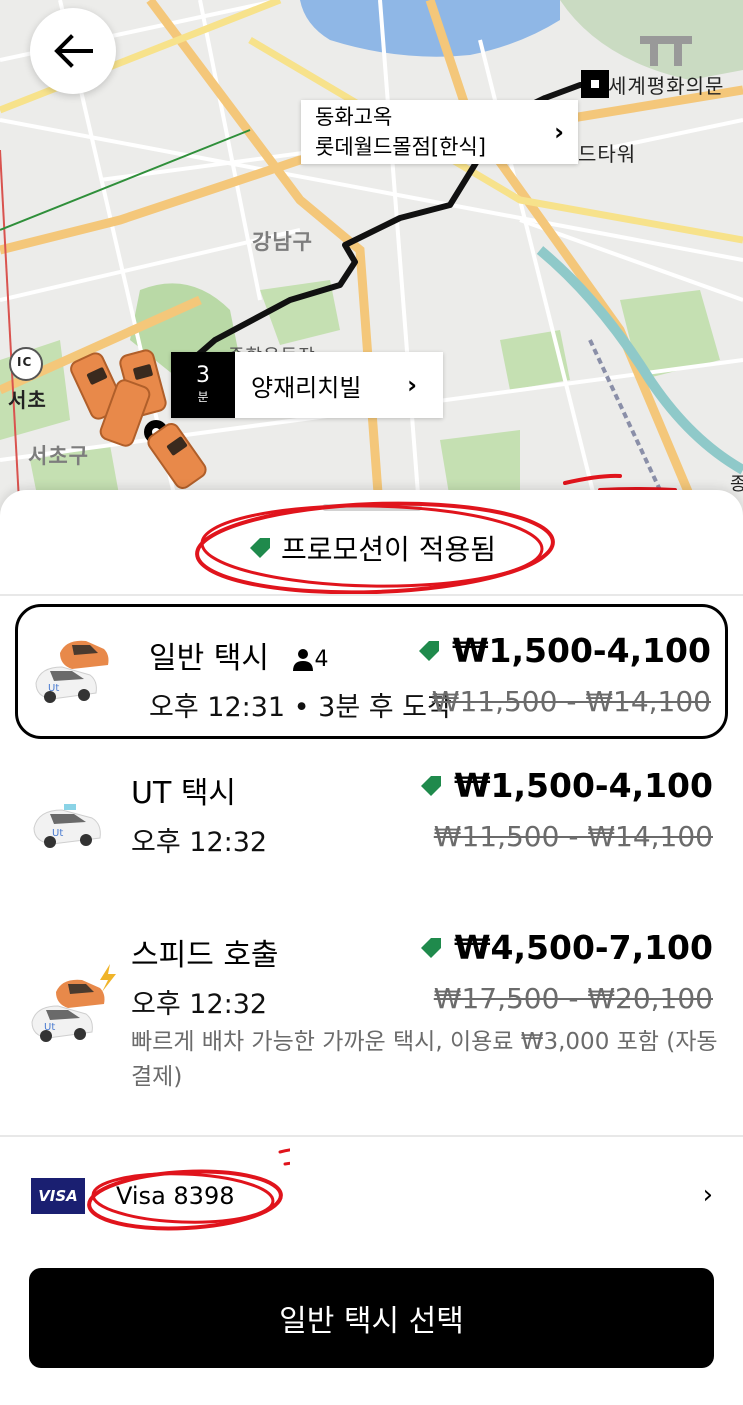 The height and width of the screenshot is (1405, 743). I want to click on ride-name: UT 택시, so click(184, 793).